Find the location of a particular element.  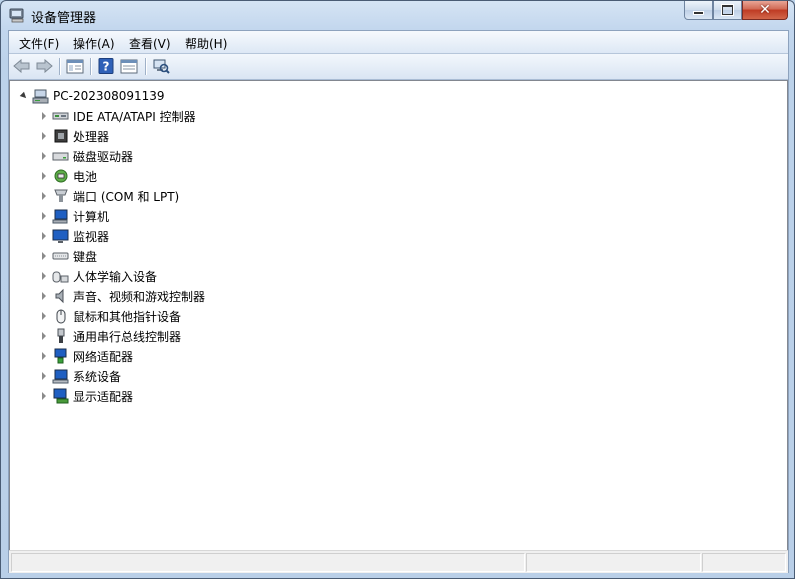

processor-icon is located at coordinates (60, 136).